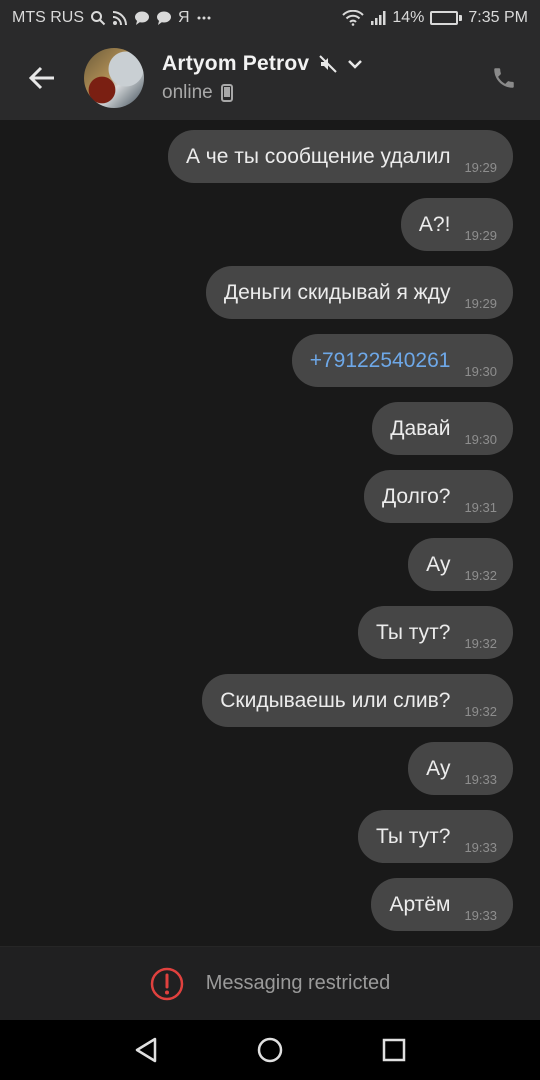 This screenshot has height=1080, width=540. I want to click on chevron-down-icon, so click(355, 64).